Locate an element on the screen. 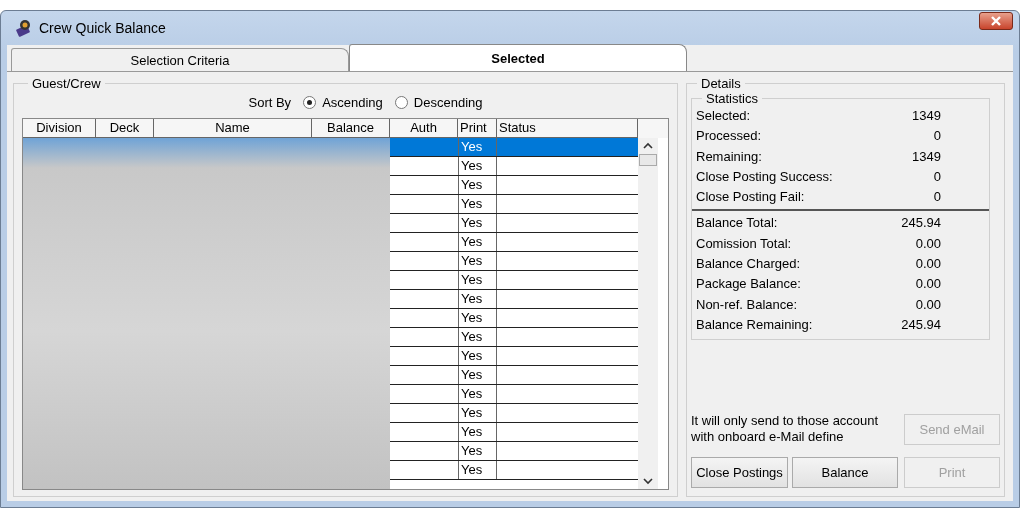  stat-label: Balance Charged: is located at coordinates (748, 264).